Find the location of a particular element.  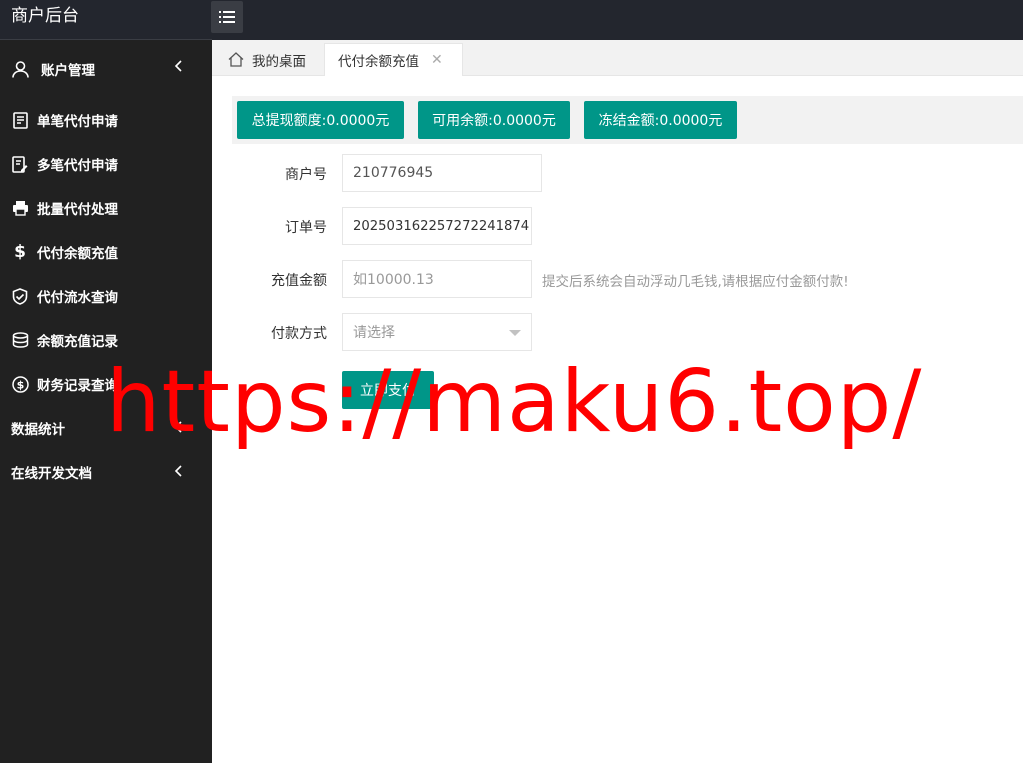

watermark-text: https://maku6.top/ is located at coordinates (514, 402).